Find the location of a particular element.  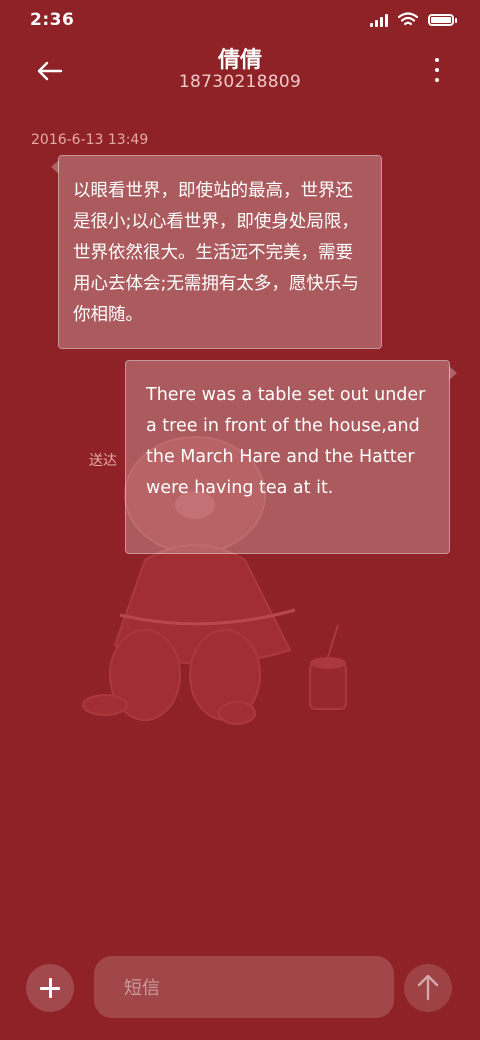

wifi-icon is located at coordinates (408, 19).